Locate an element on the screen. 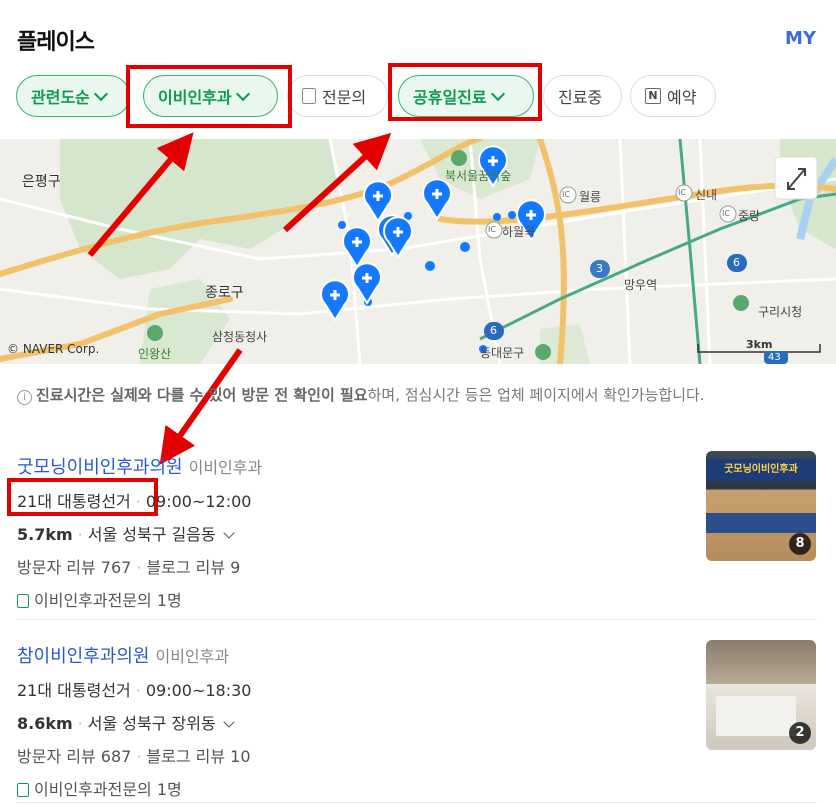 The image size is (836, 804). visitor-reviews: 방문자 리뷰 687 is located at coordinates (74, 756).